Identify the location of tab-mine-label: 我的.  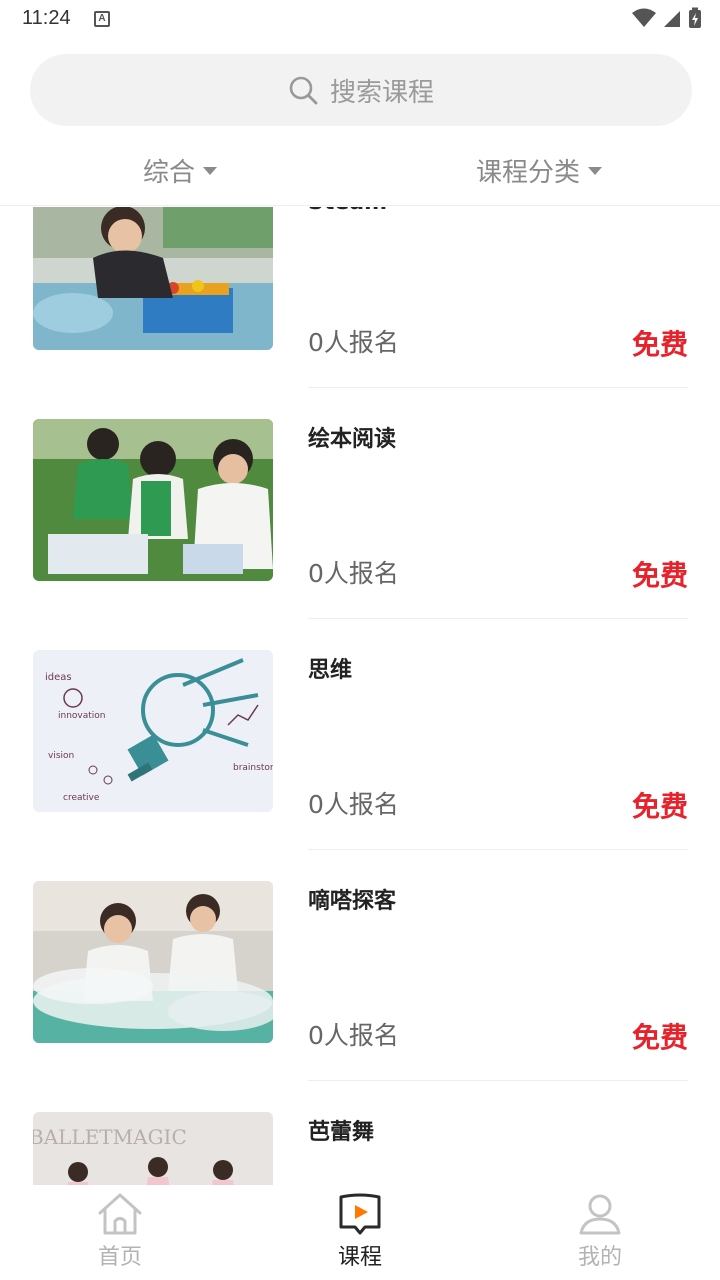
(599, 1257).